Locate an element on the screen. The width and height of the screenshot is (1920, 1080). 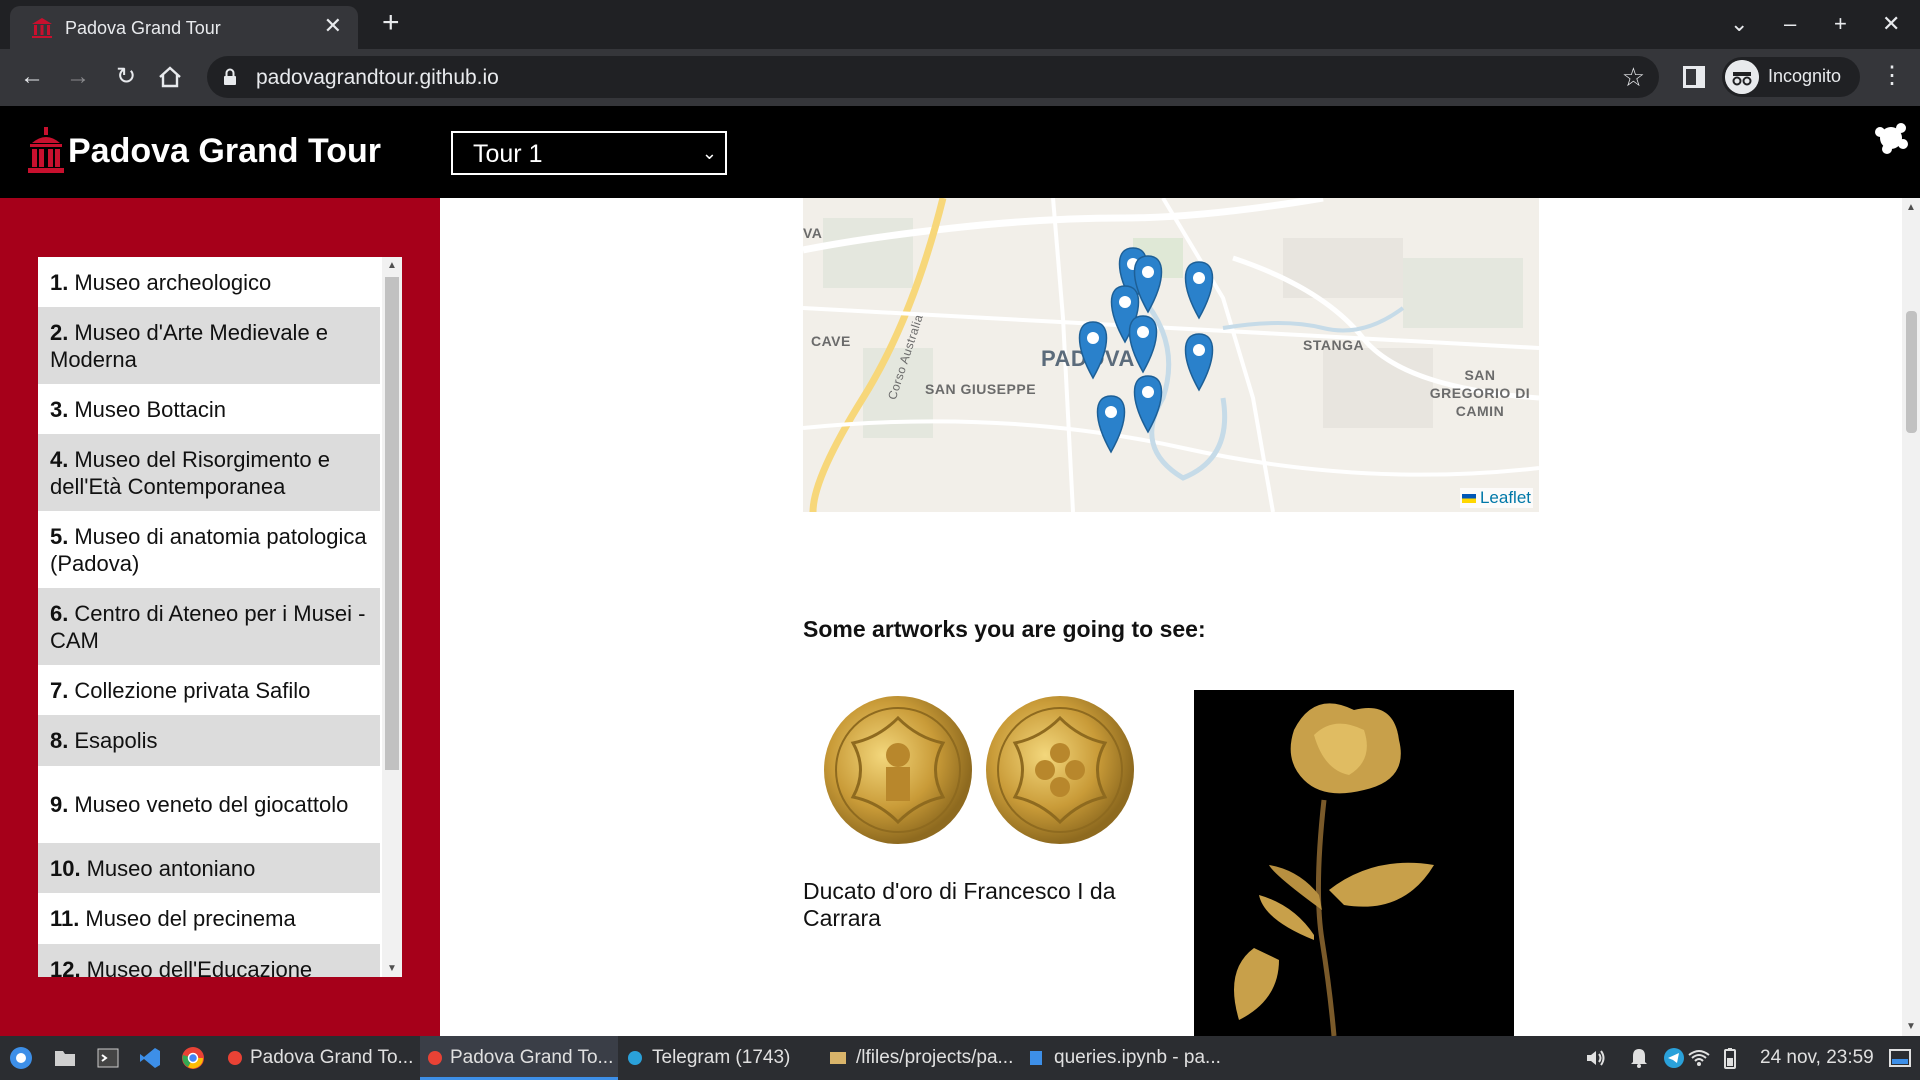
wifi-icon is located at coordinates (1699, 1058).